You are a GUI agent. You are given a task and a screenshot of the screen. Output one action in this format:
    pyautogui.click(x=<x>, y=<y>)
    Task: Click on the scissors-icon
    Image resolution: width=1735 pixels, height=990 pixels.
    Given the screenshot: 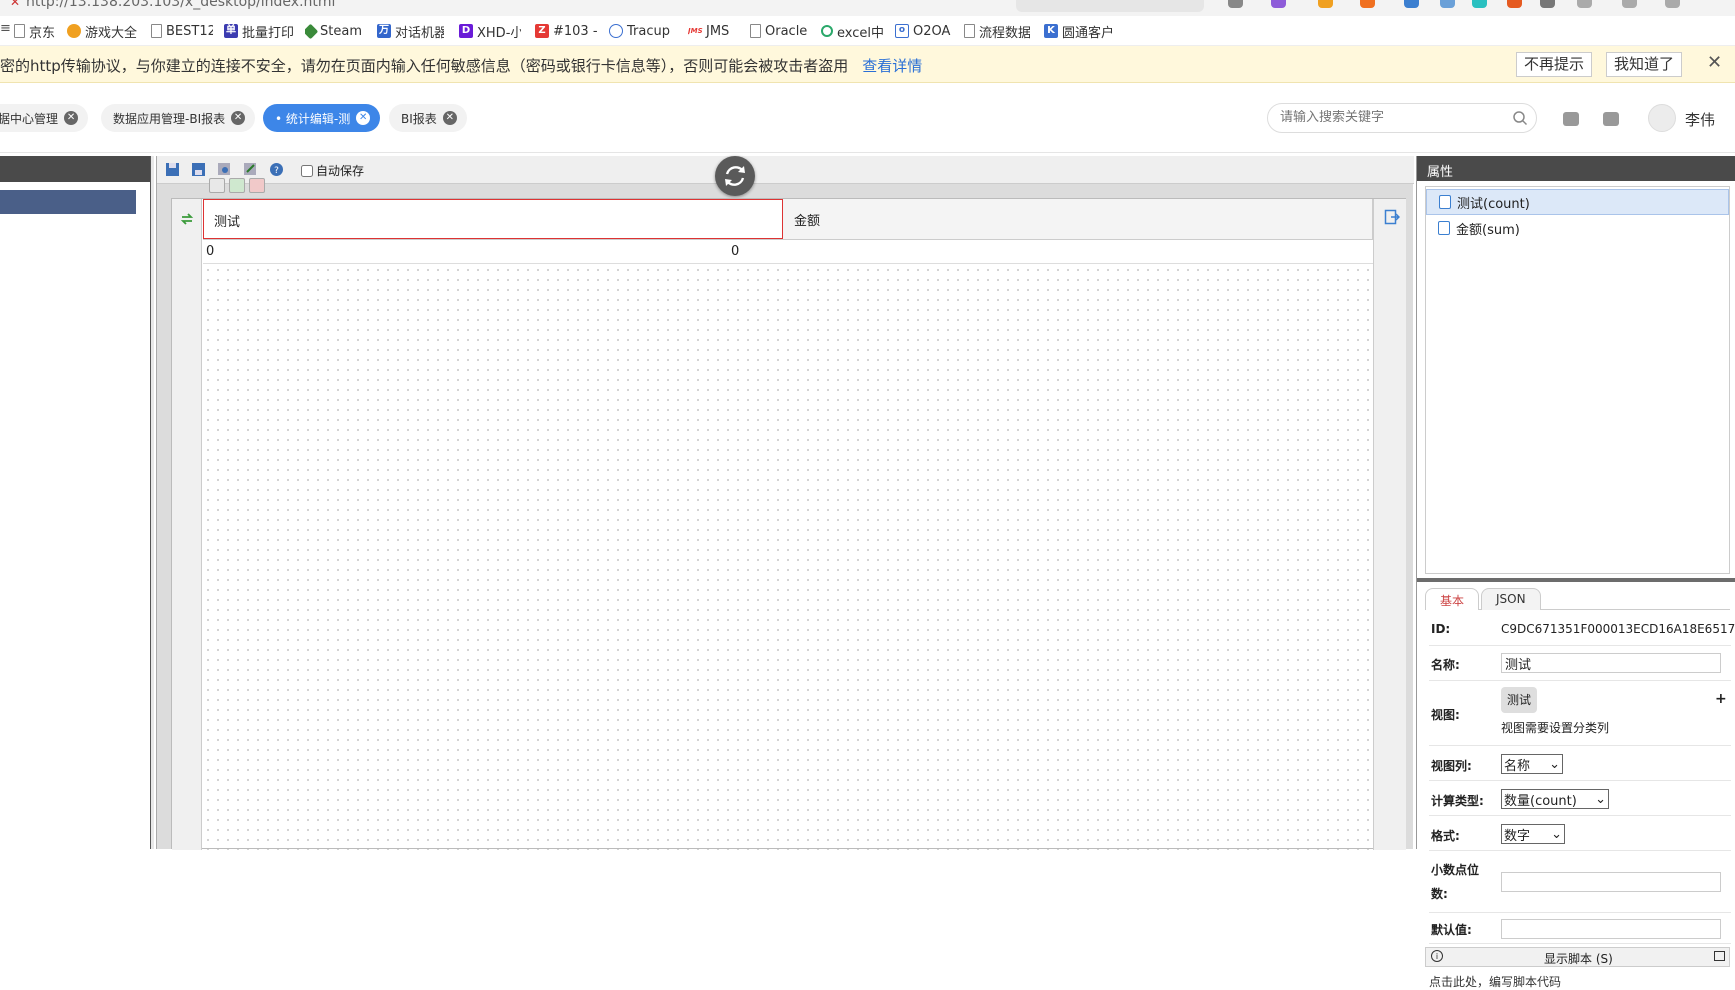 What is the action you would take?
    pyautogui.click(x=1235, y=4)
    